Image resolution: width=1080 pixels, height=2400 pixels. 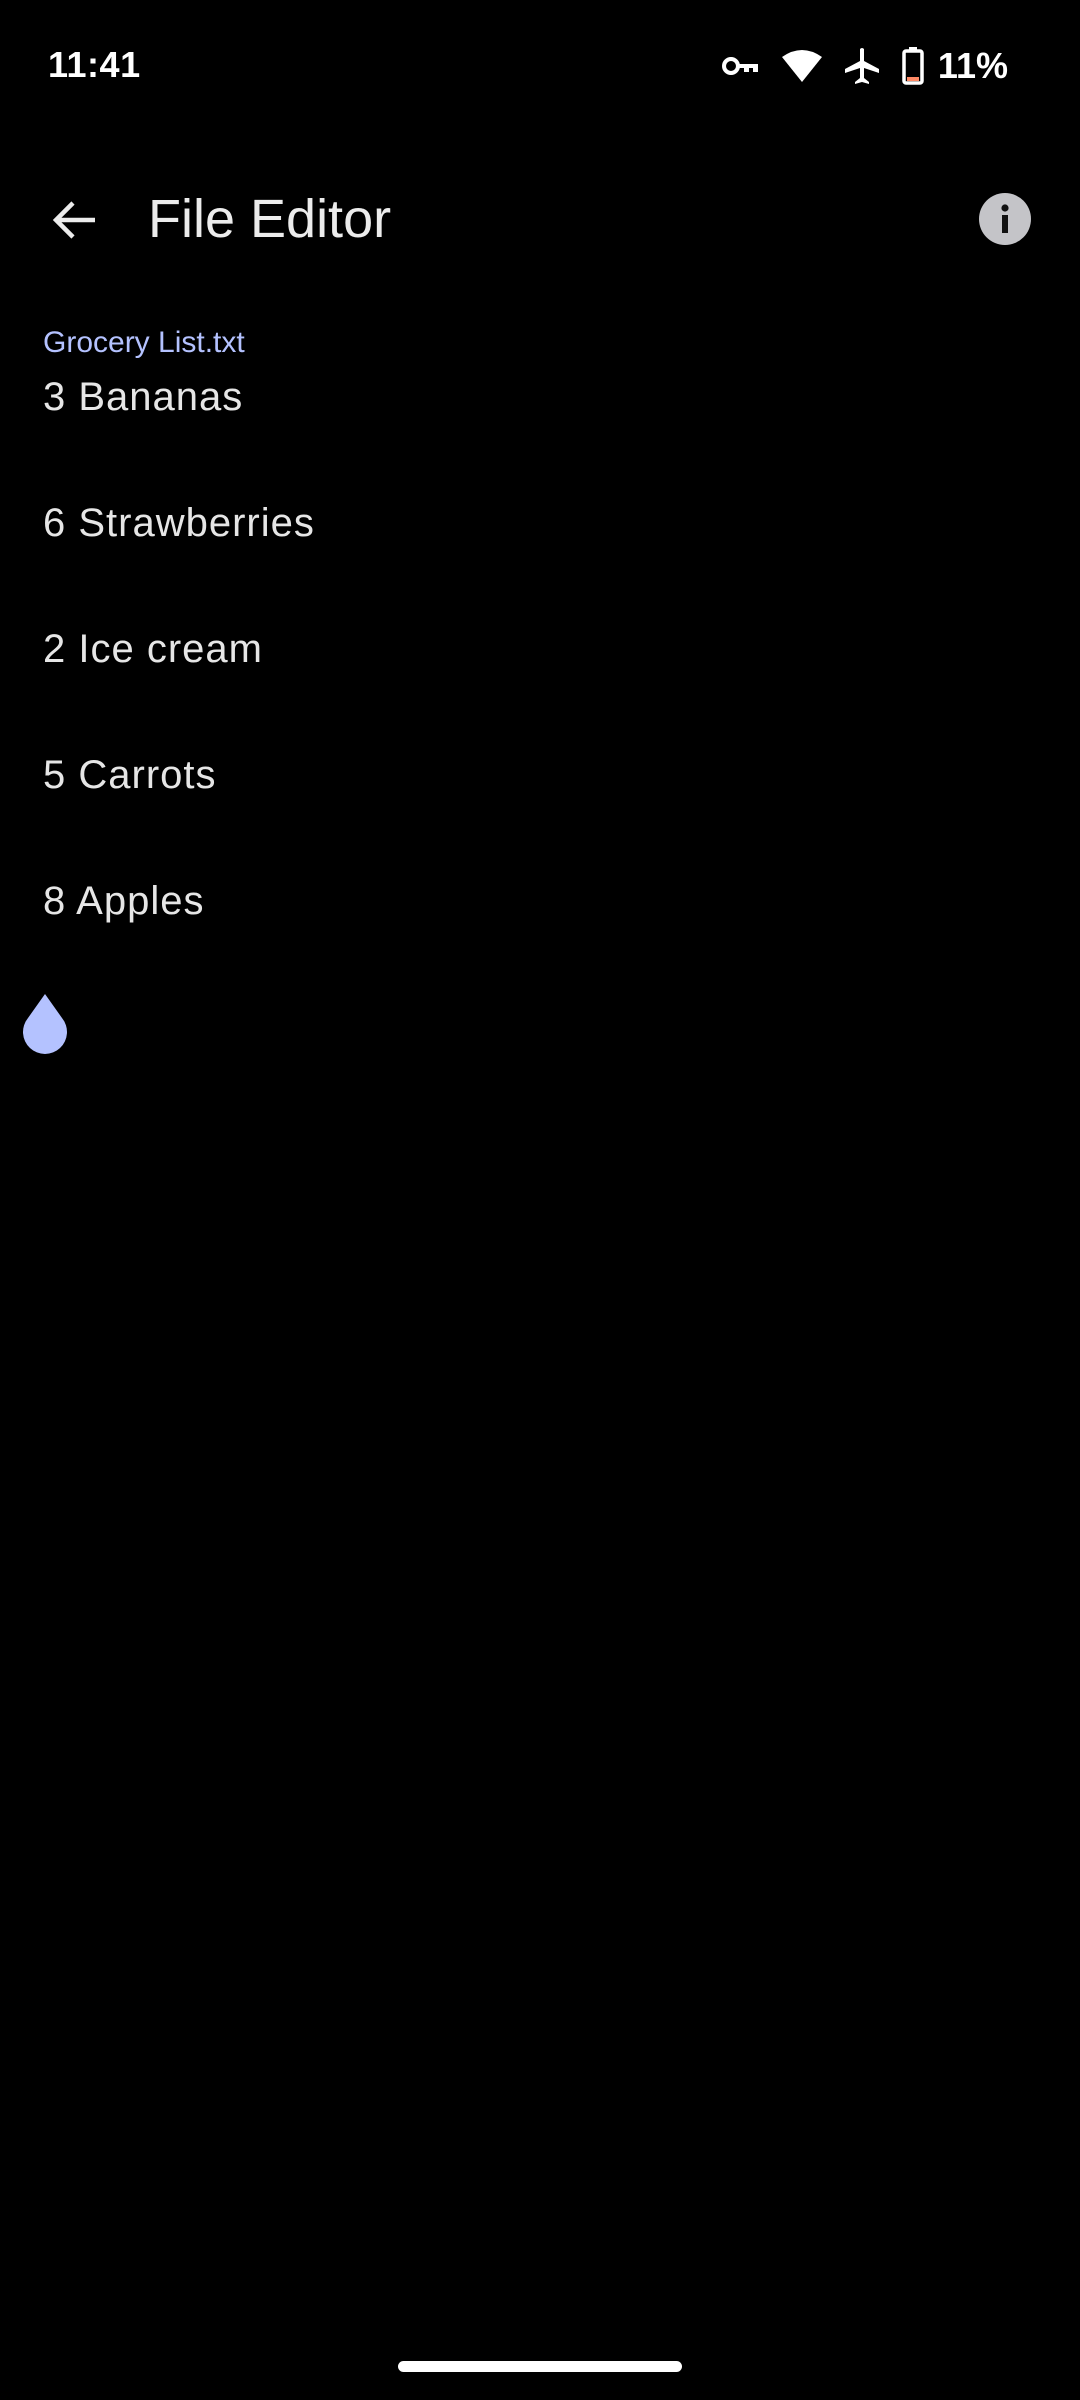 I want to click on battery-percentage: 11%, so click(x=972, y=65).